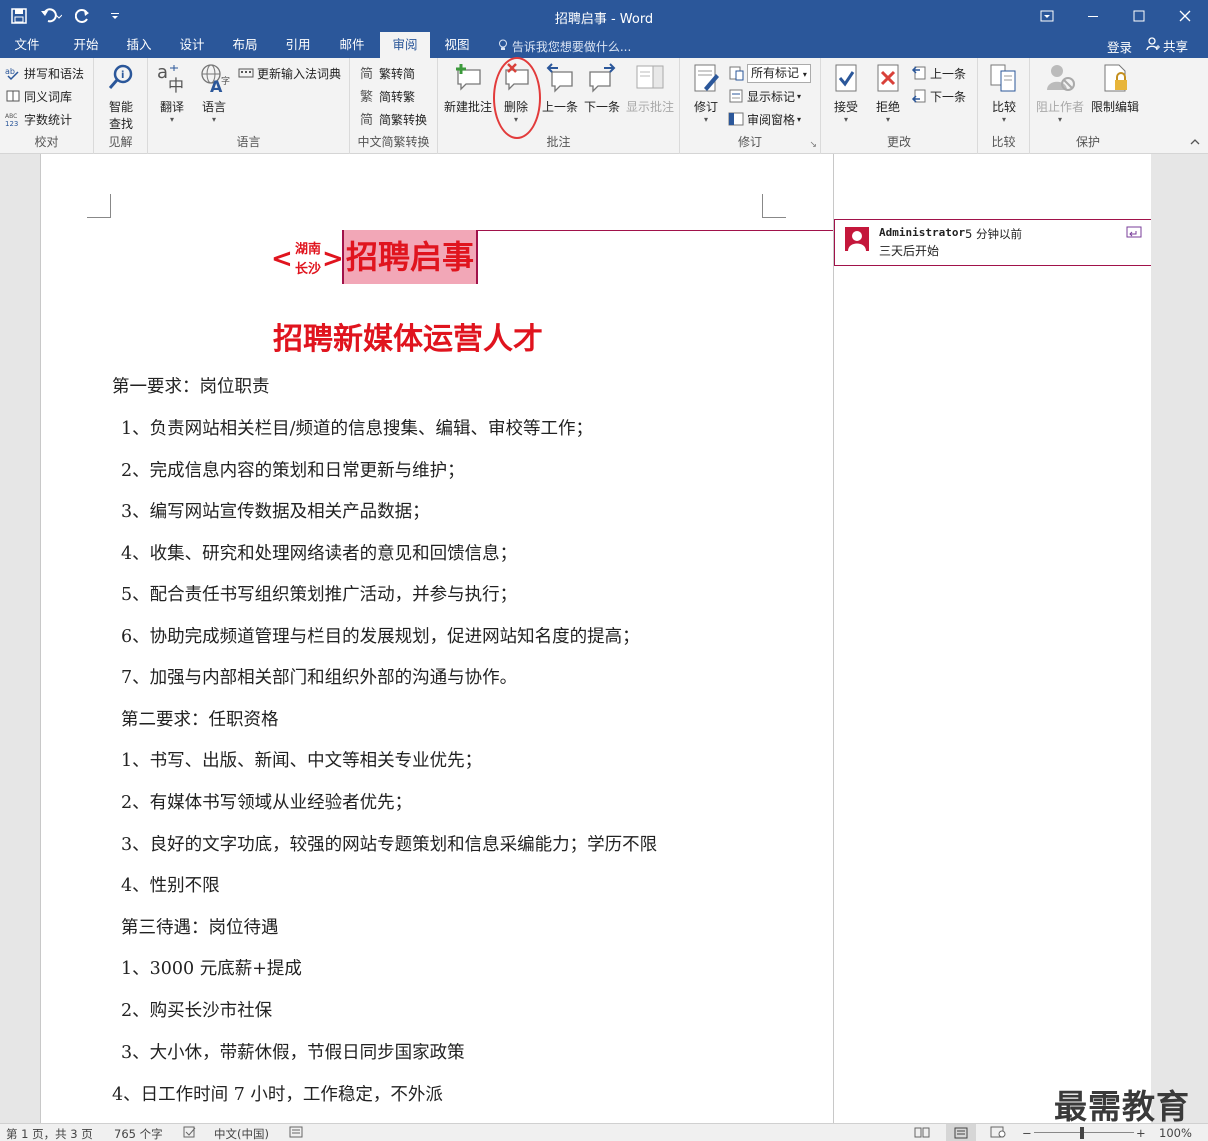 Image resolution: width=1208 pixels, height=1141 pixels. I want to click on comment-balloon: Administrator 5 分钟以前 三天后开始, so click(993, 242).